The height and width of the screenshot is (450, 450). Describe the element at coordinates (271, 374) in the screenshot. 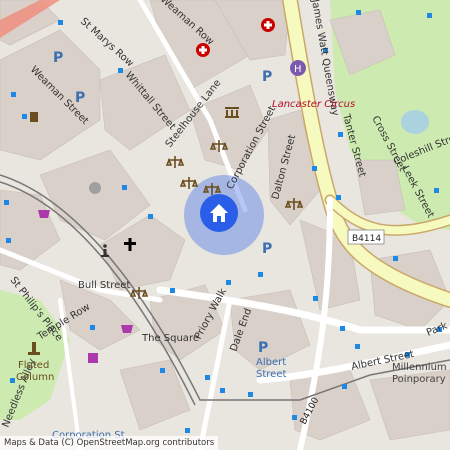

I see `place-label: Street` at that location.